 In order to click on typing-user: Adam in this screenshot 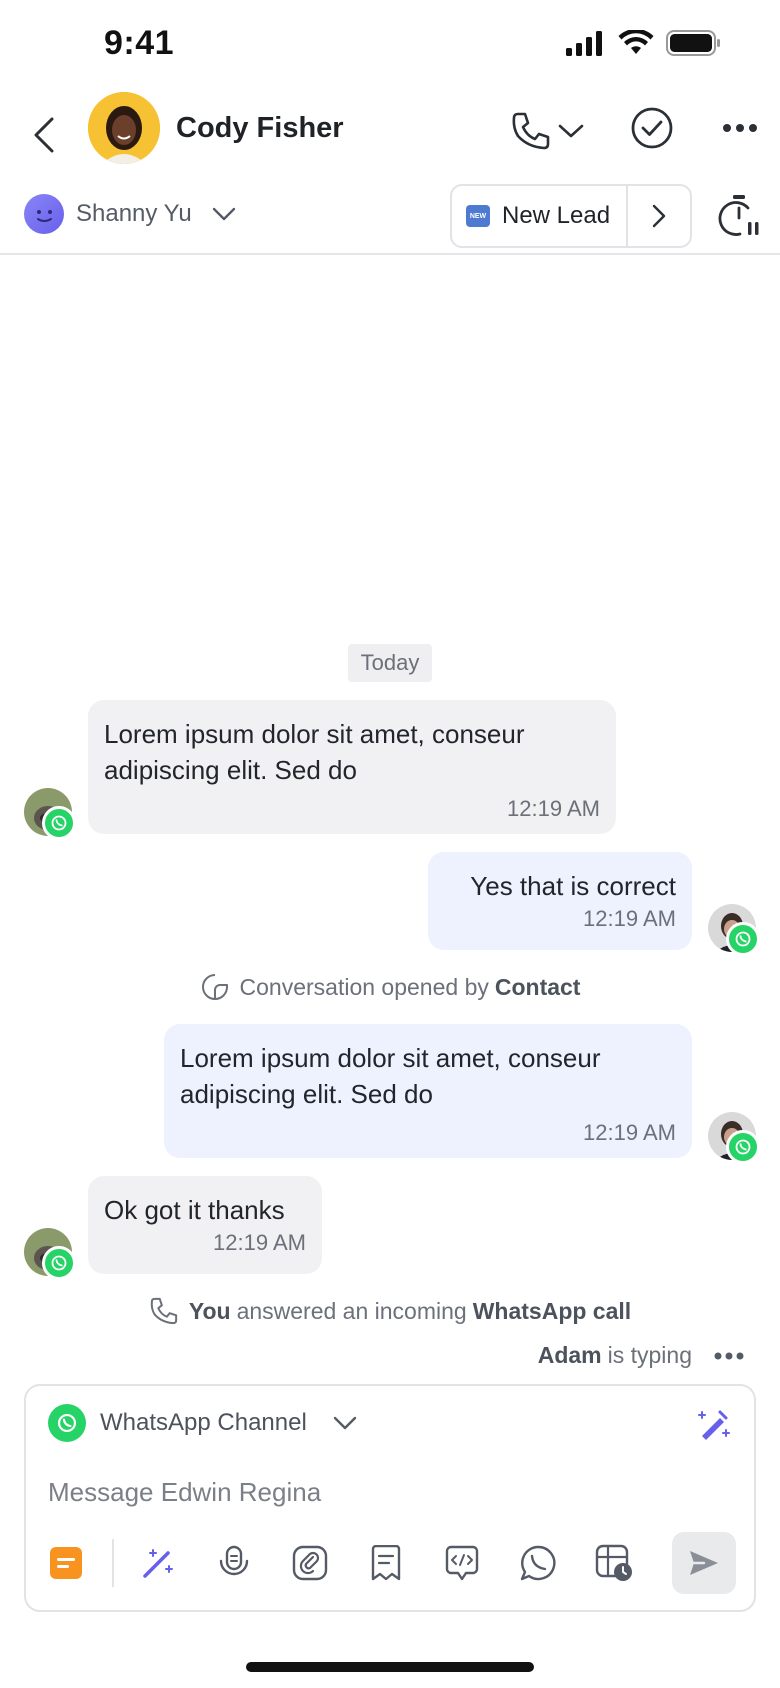, I will do `click(569, 1355)`.